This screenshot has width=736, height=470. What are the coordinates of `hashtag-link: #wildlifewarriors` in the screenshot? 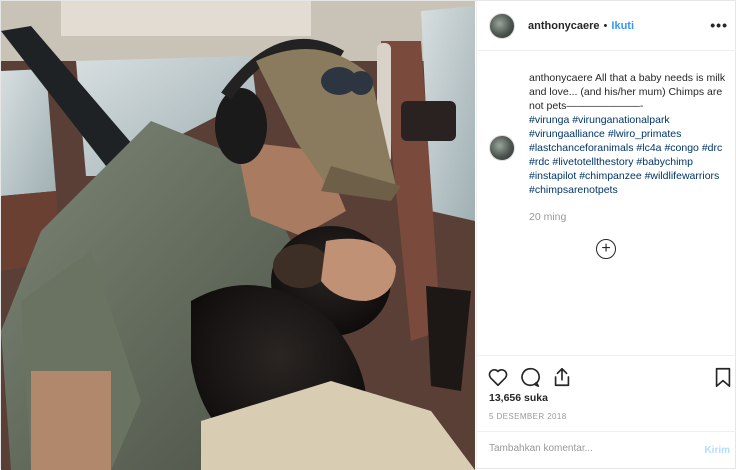 It's located at (682, 176).